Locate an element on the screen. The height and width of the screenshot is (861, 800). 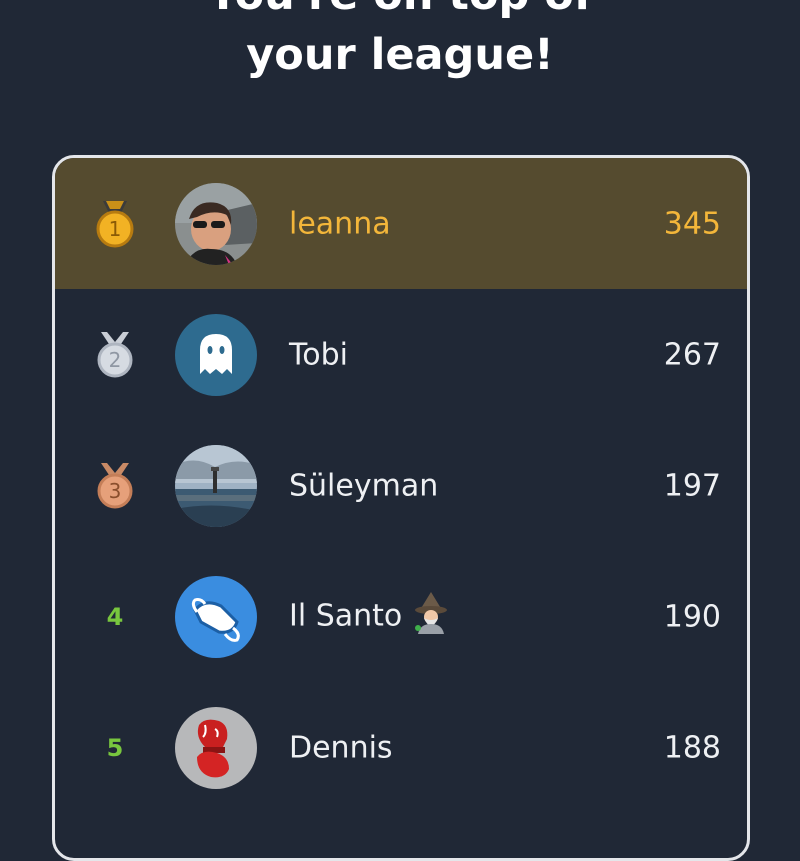
ghost-avatar is located at coordinates (216, 354).